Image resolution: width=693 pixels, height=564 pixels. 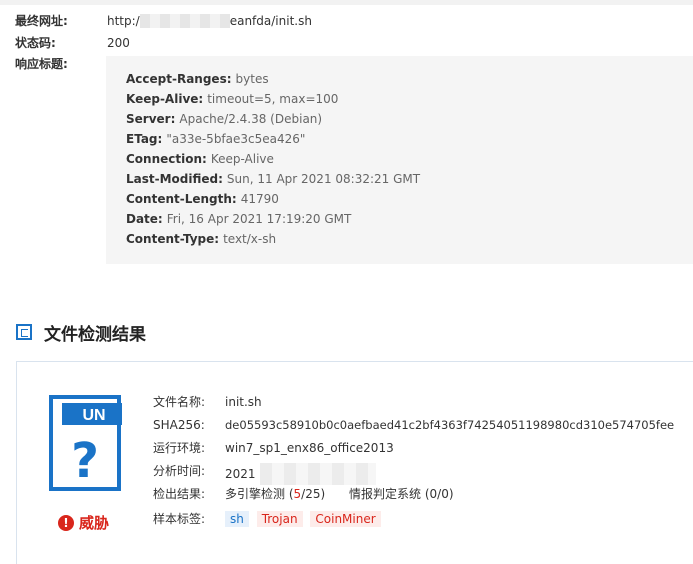 I want to click on file-type-badge: UN, so click(x=93, y=415).